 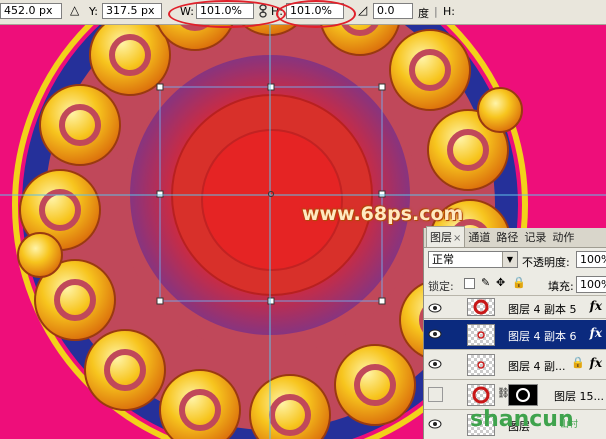 What do you see at coordinates (479, 237) in the screenshot?
I see `tab-channels: 通道` at bounding box center [479, 237].